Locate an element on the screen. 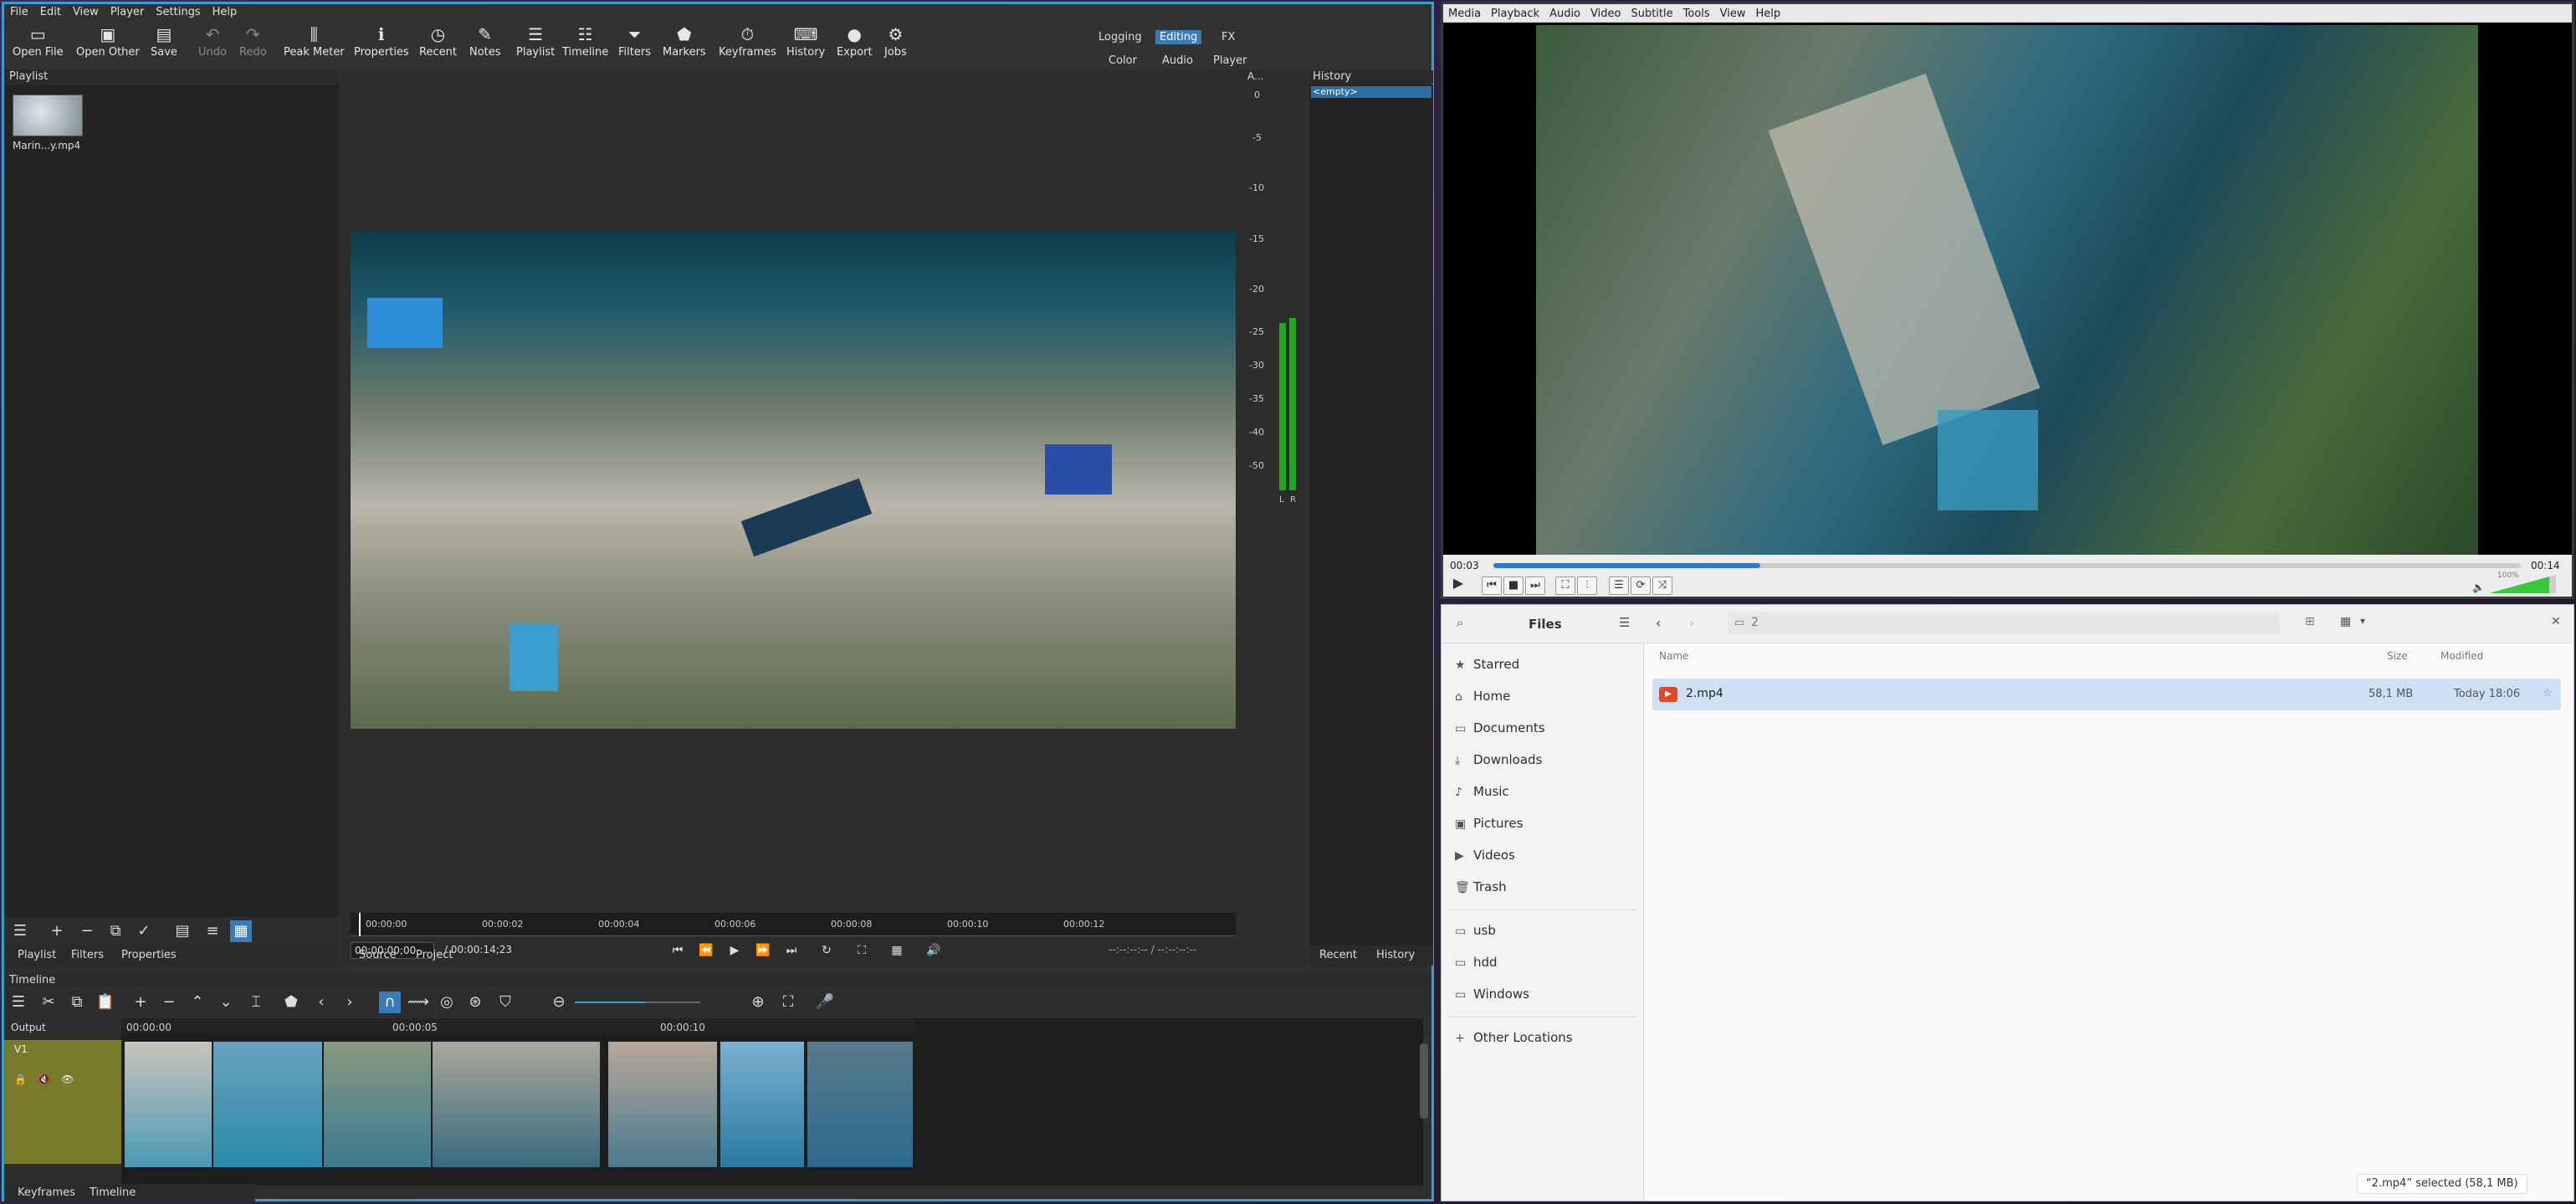 This screenshot has width=2576, height=1204. vlc-extended-icon: ⫶ is located at coordinates (1587, 585).